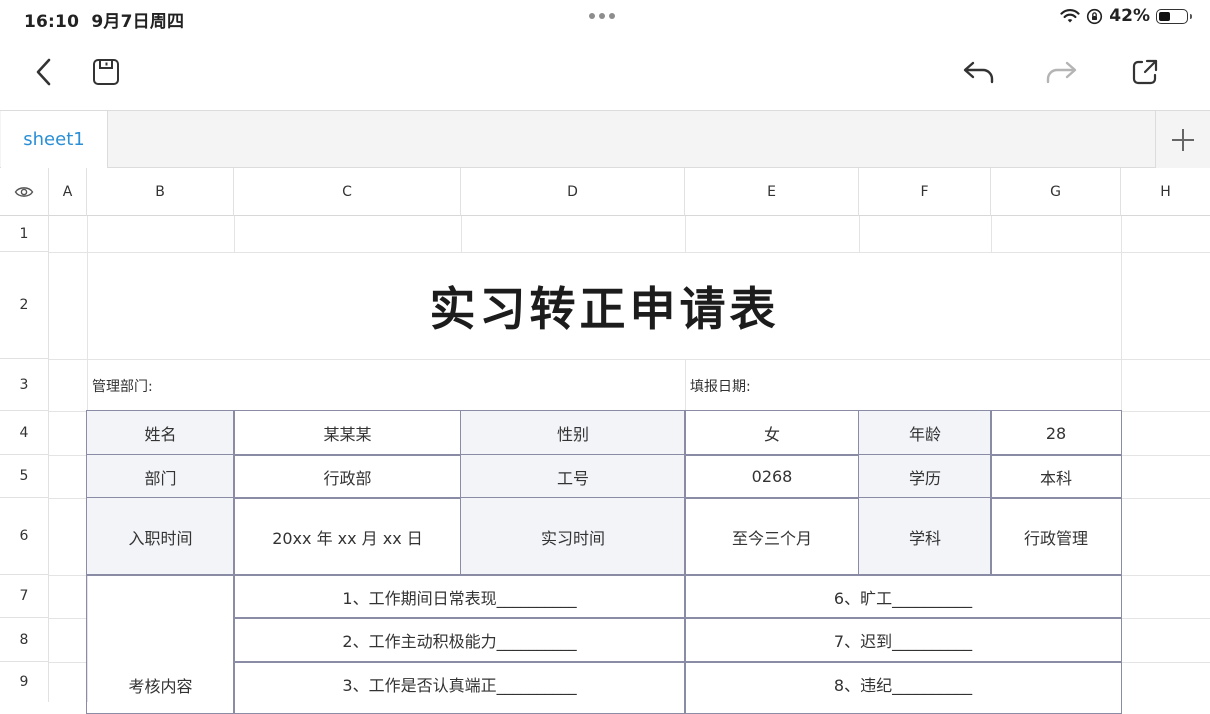 This screenshot has height=714, width=1210. I want to click on subject-value: 行政管理, so click(1056, 536).